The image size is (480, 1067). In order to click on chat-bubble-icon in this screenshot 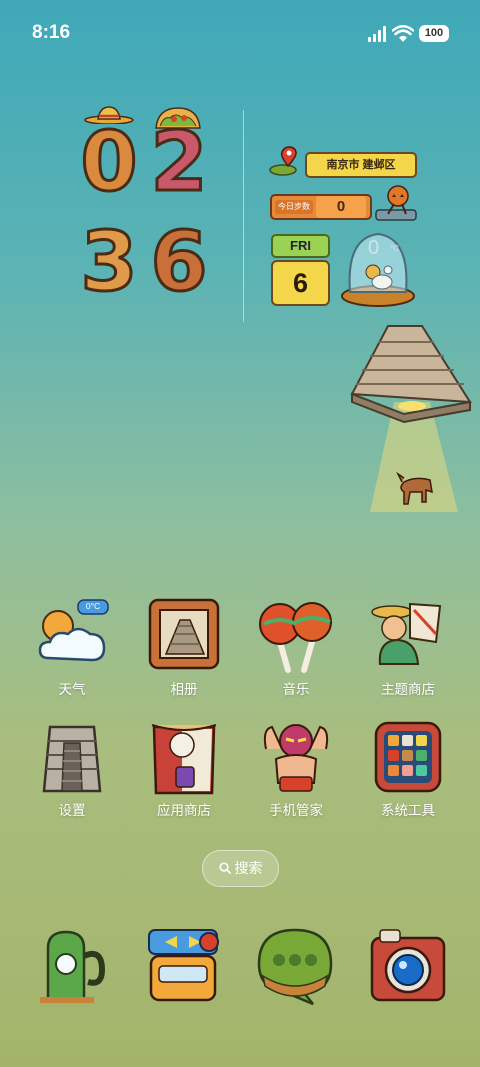, I will do `click(295, 966)`.